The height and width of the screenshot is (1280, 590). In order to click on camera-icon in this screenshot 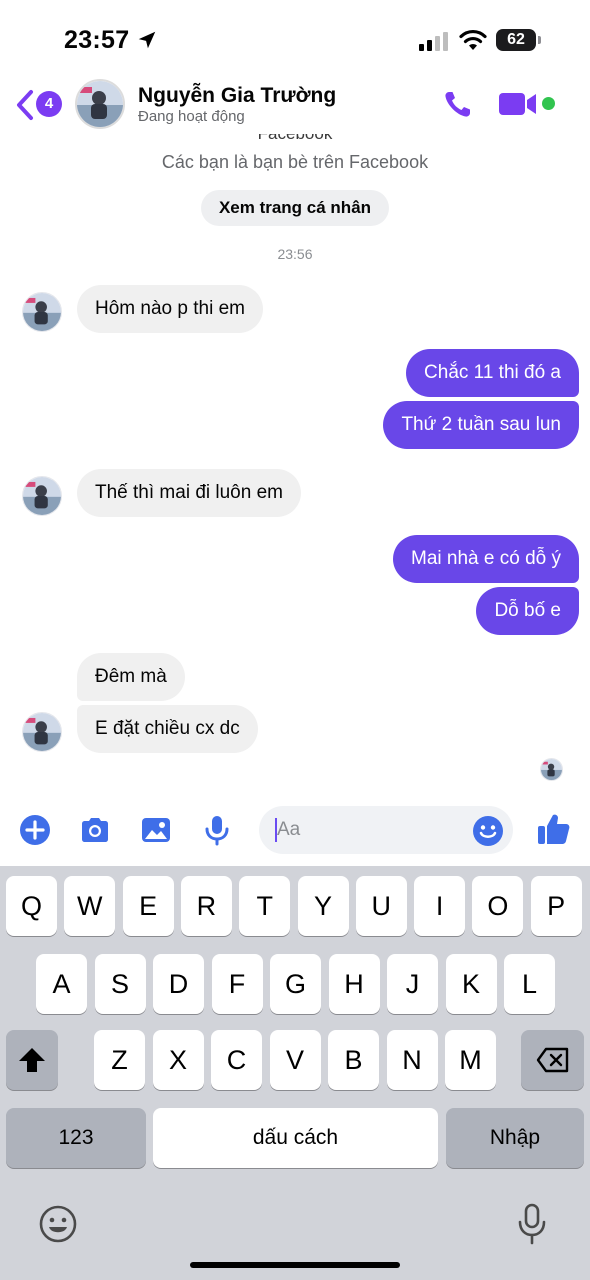, I will do `click(95, 830)`.